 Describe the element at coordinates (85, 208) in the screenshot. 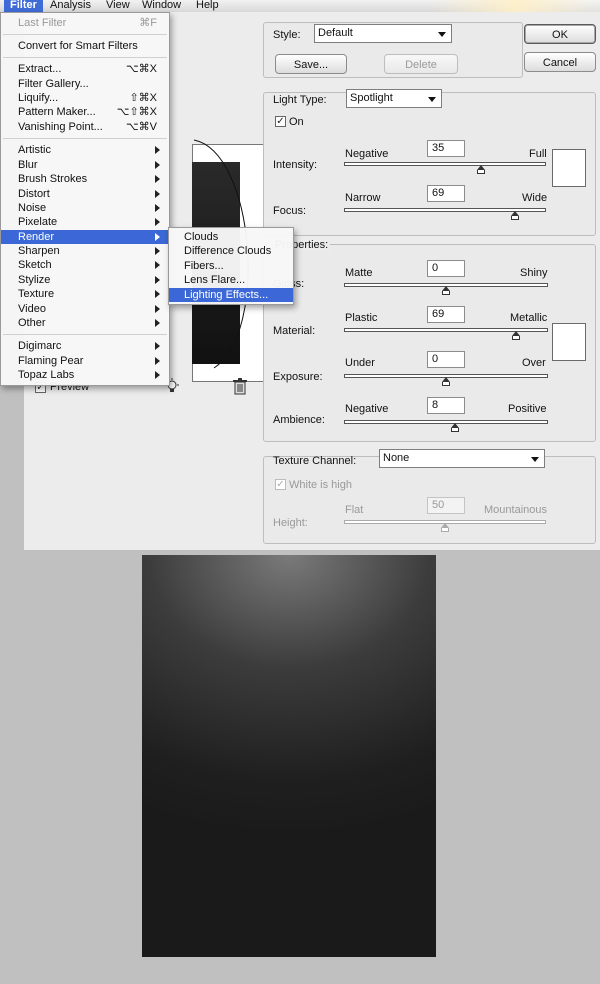

I see `menu-item-noise: Noise` at that location.